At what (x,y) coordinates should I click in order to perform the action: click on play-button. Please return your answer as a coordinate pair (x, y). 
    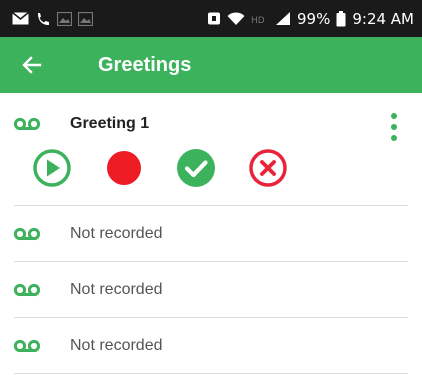
    Looking at the image, I should click on (52, 168).